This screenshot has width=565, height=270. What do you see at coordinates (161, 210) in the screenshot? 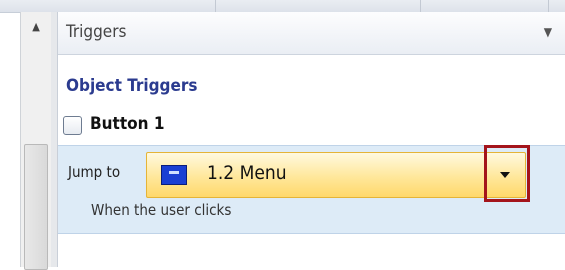
I see `trigger-condition: When the user clicks` at bounding box center [161, 210].